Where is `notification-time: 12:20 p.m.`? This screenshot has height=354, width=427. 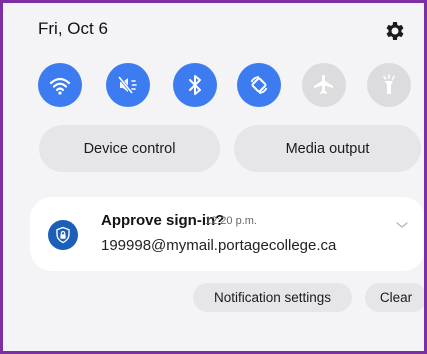 notification-time: 12:20 p.m. is located at coordinates (231, 221).